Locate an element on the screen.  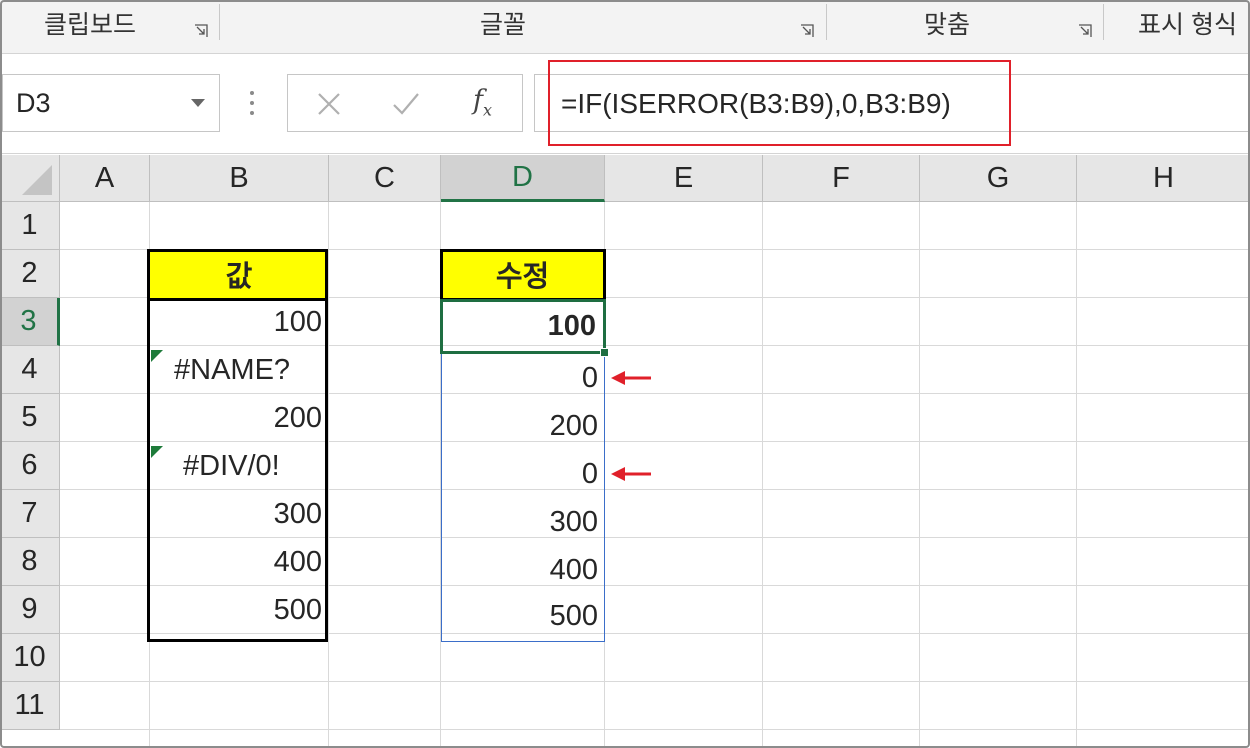
ribbon-group-alignment: 맞춤 is located at coordinates (946, 25).